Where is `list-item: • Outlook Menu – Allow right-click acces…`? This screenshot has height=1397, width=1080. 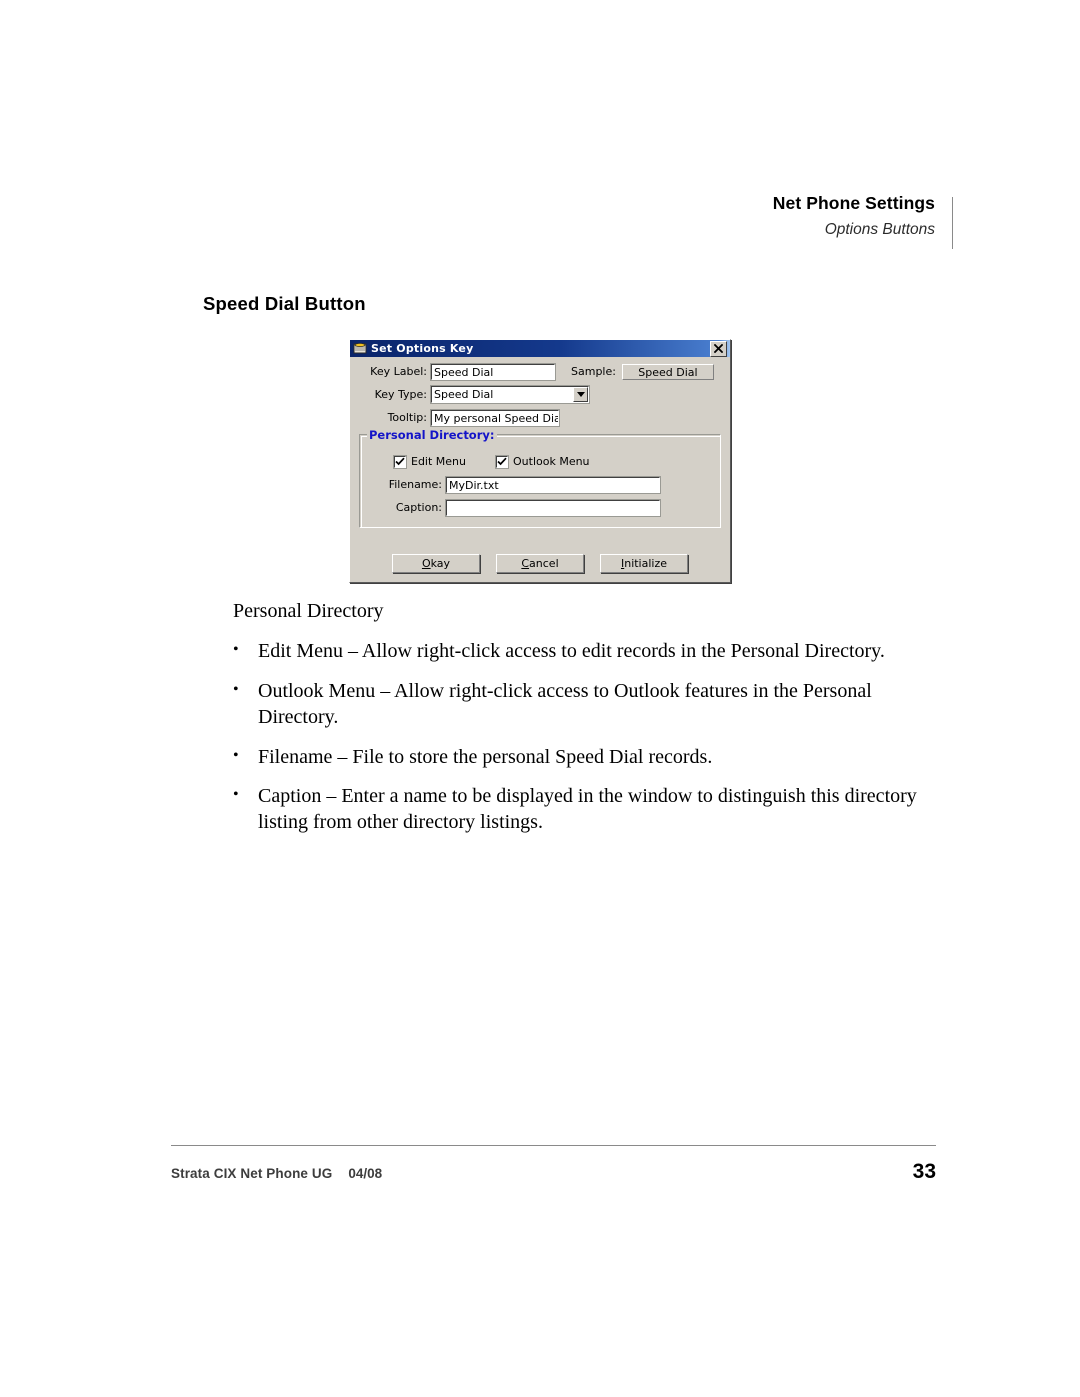 list-item: • Outlook Menu – Allow right-click acces… is located at coordinates (578, 704).